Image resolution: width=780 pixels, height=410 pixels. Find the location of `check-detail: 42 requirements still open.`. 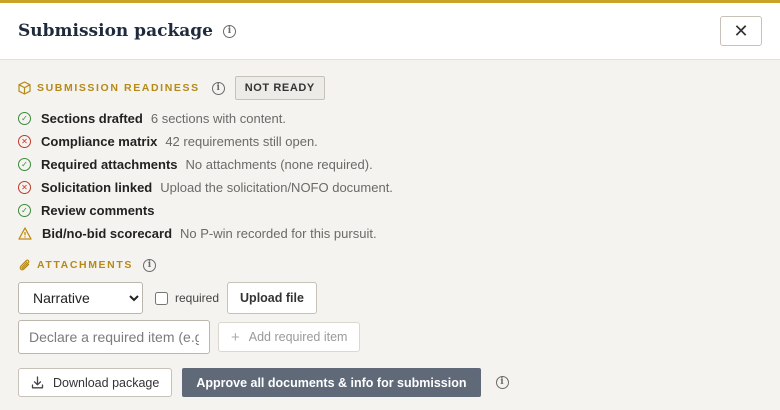

check-detail: 42 requirements still open. is located at coordinates (241, 141).